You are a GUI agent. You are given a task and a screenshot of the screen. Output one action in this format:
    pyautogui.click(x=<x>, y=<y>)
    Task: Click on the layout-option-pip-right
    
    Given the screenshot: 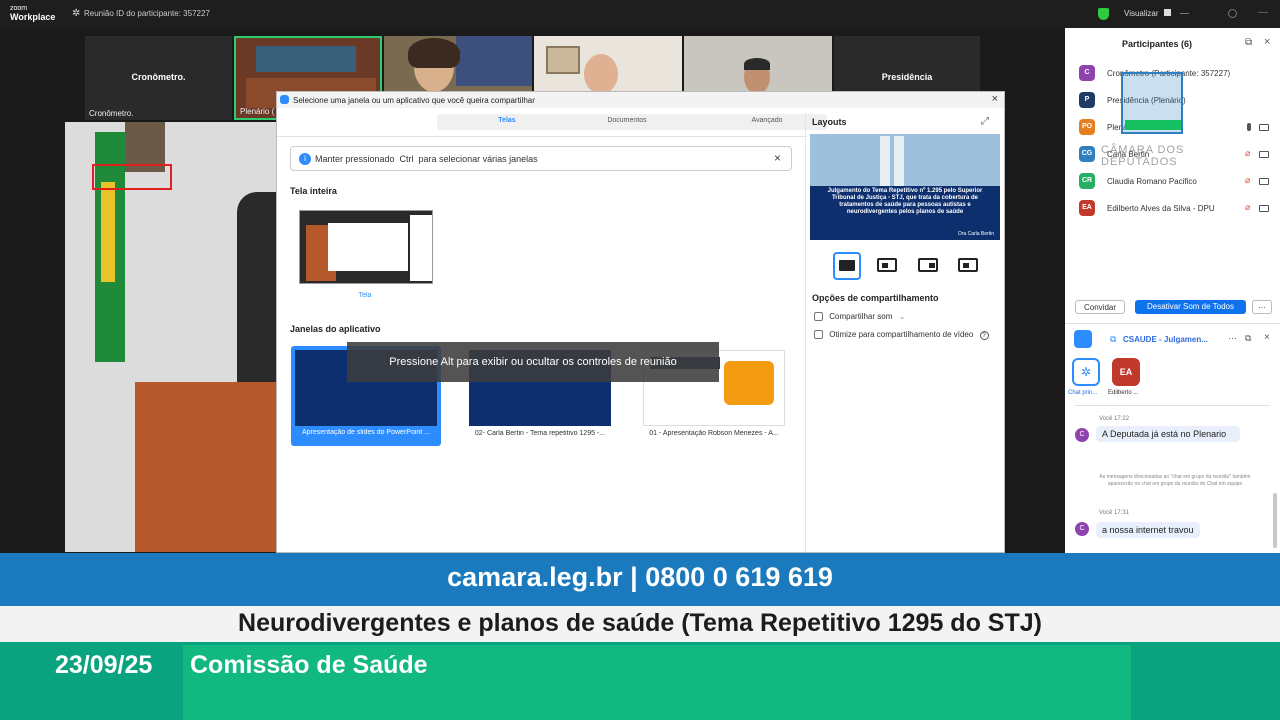 What is the action you would take?
    pyautogui.click(x=928, y=265)
    